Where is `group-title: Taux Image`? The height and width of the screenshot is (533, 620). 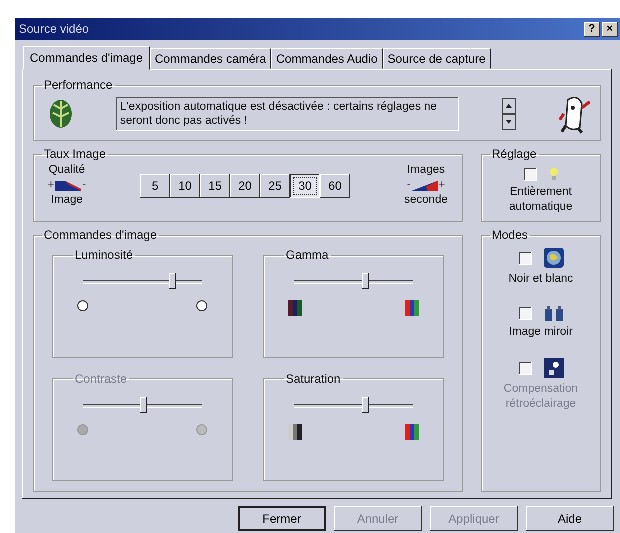
group-title: Taux Image is located at coordinates (75, 154).